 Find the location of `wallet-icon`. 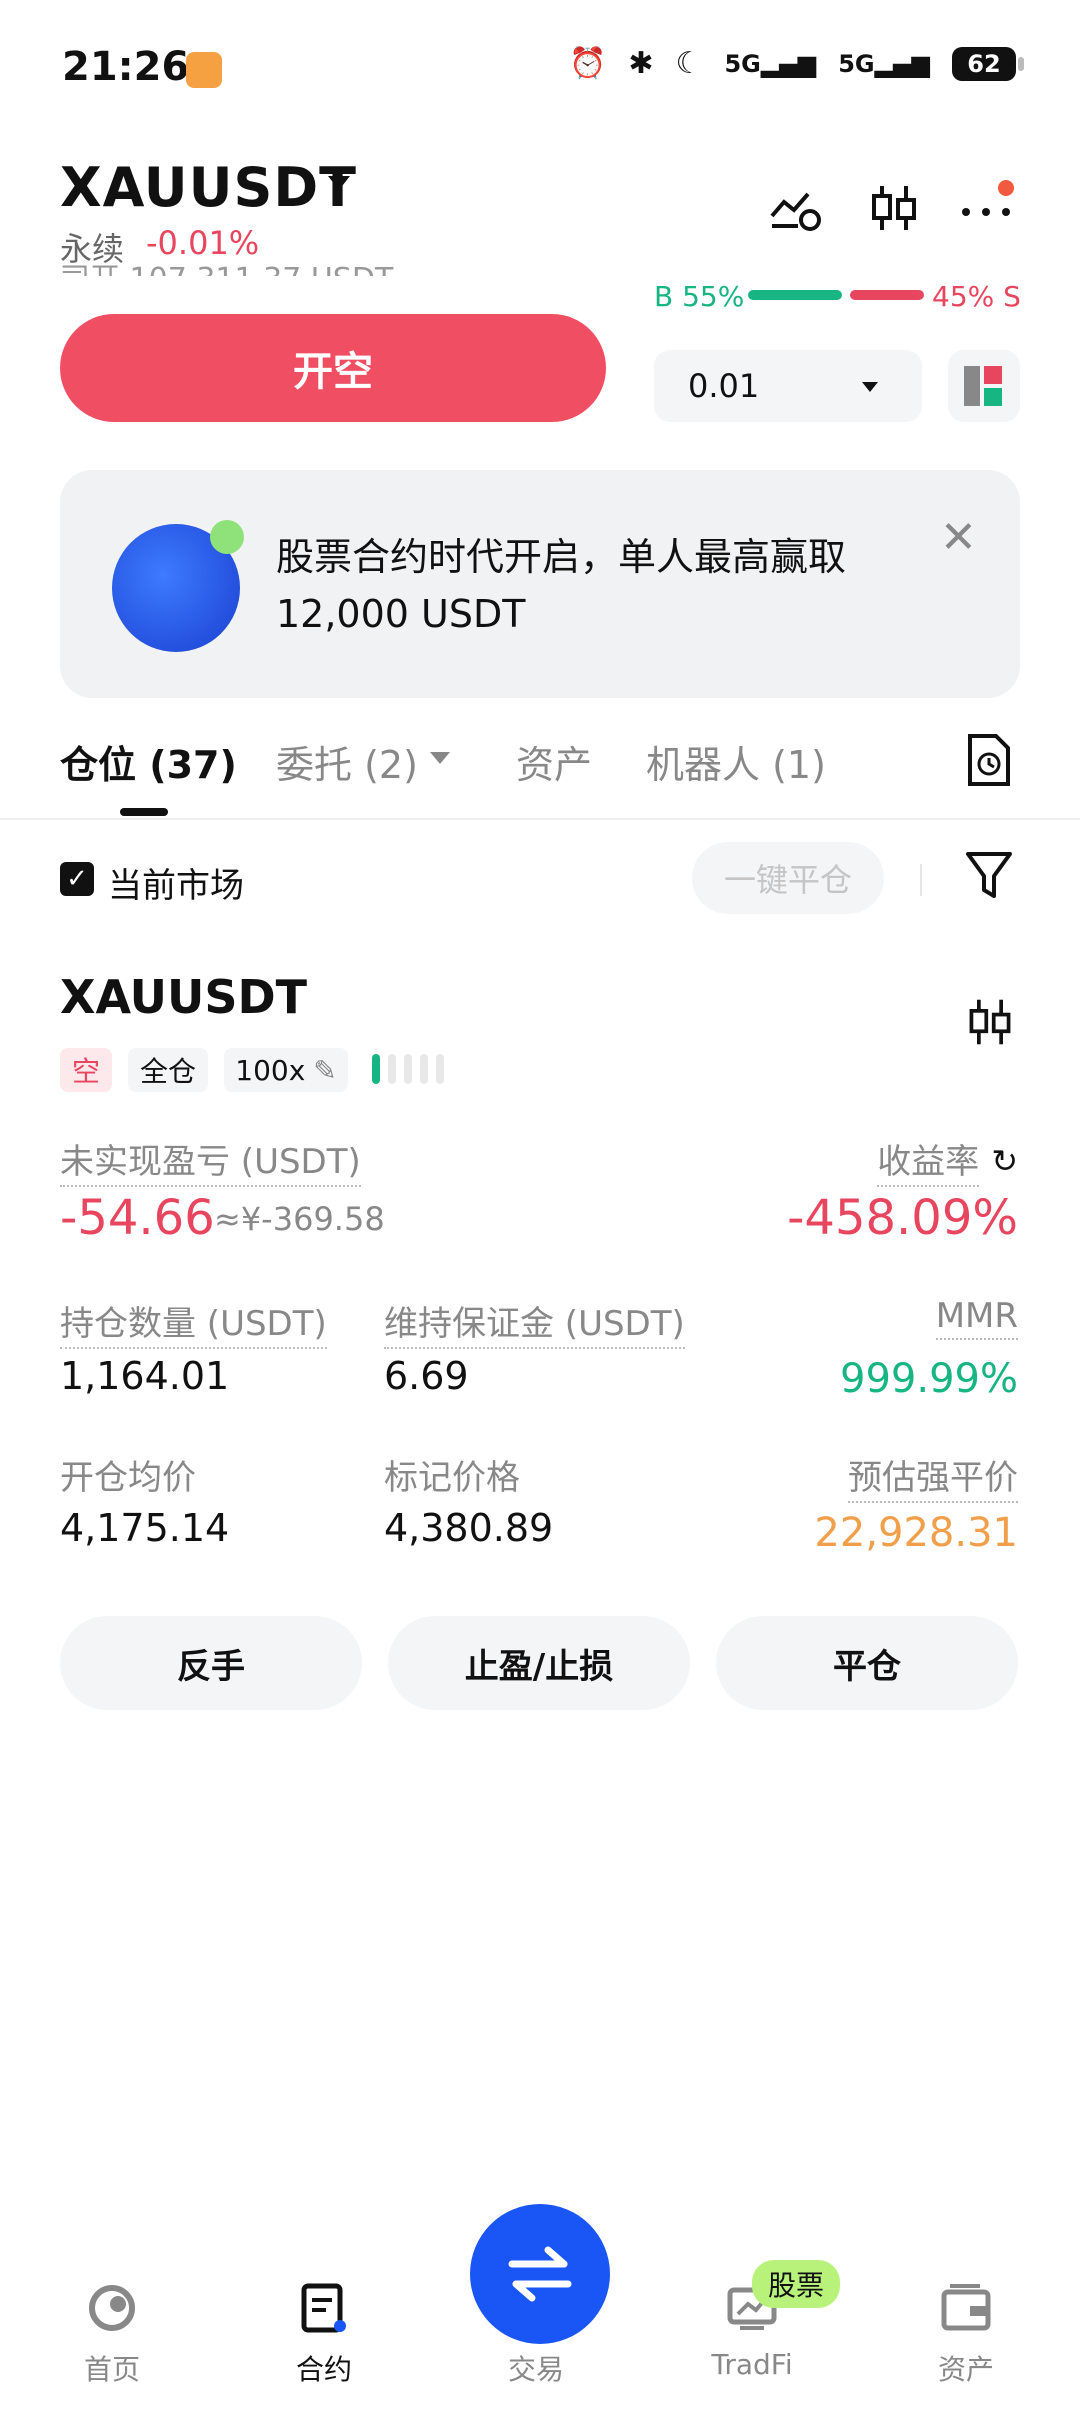

wallet-icon is located at coordinates (966, 2307).